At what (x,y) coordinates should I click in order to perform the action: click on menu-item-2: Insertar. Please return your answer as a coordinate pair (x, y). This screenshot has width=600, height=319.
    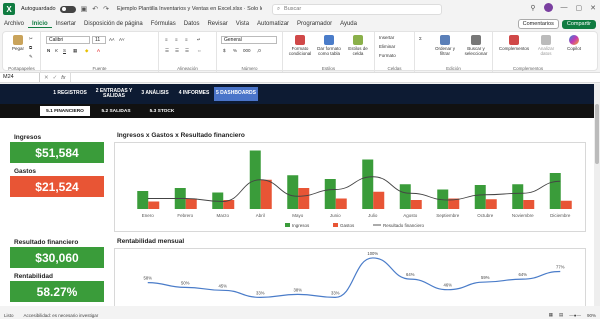
    Looking at the image, I should click on (66, 24).